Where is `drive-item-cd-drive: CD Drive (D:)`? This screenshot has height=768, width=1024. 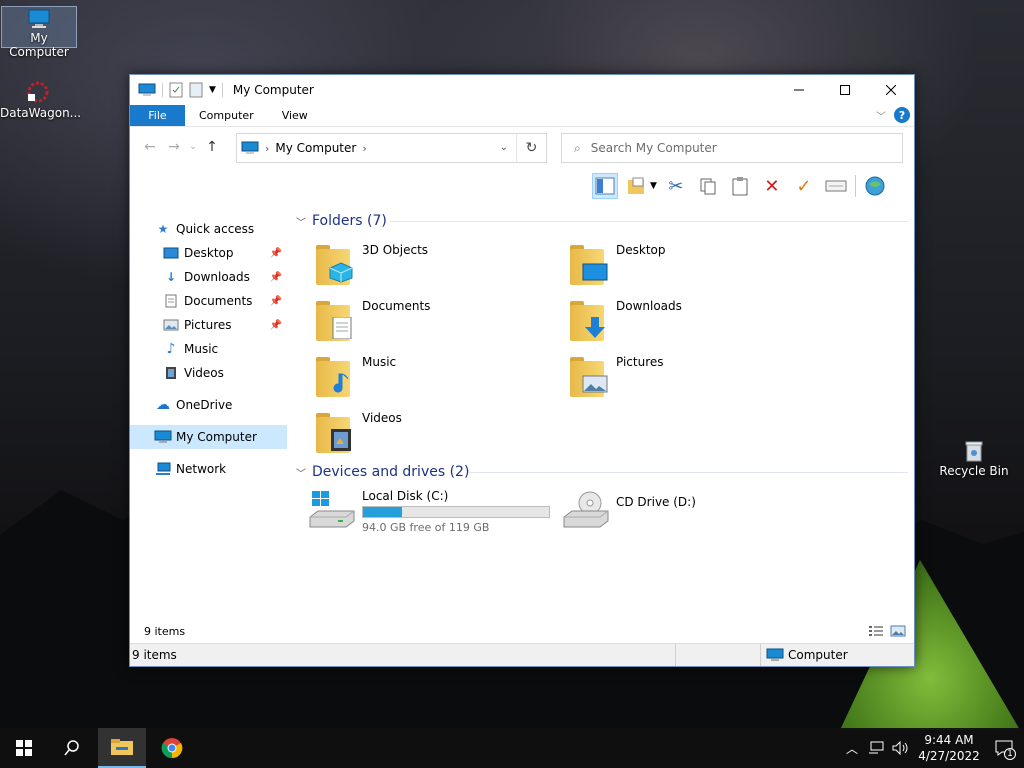 drive-item-cd-drive: CD Drive (D:) is located at coordinates (629, 511).